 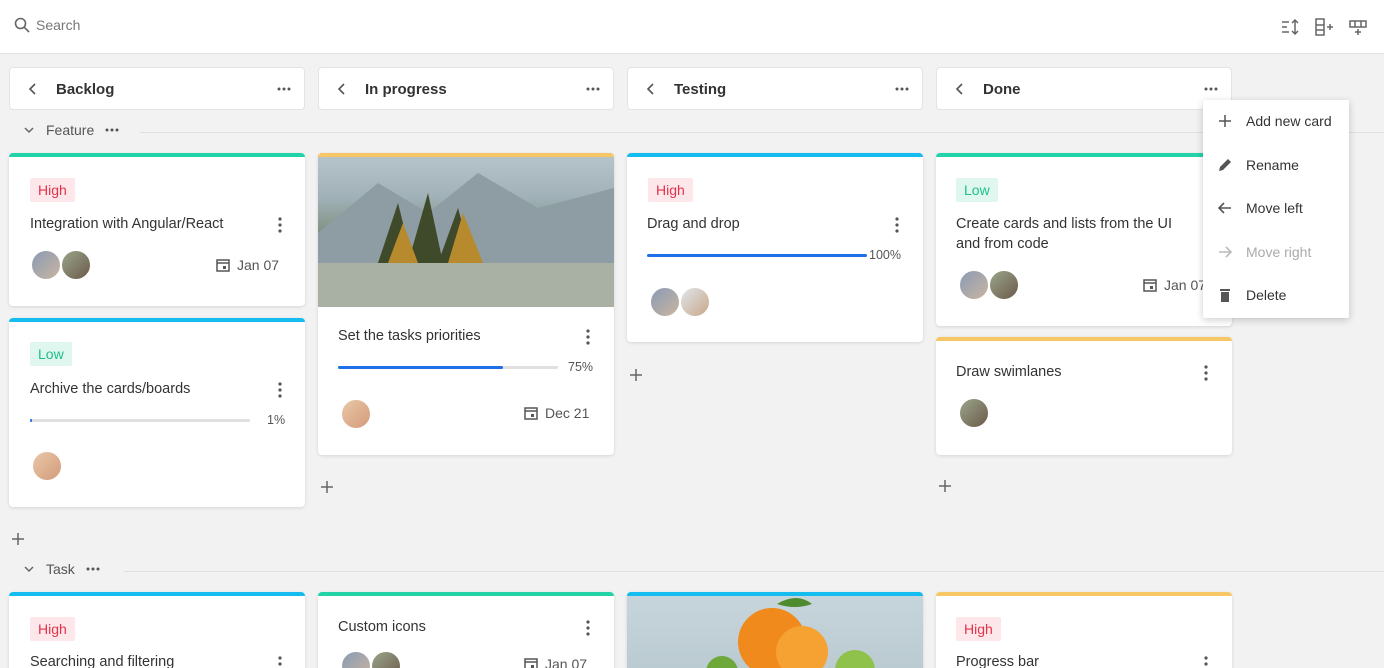 What do you see at coordinates (466, 88) in the screenshot?
I see `column-header-in-progress: In progress` at bounding box center [466, 88].